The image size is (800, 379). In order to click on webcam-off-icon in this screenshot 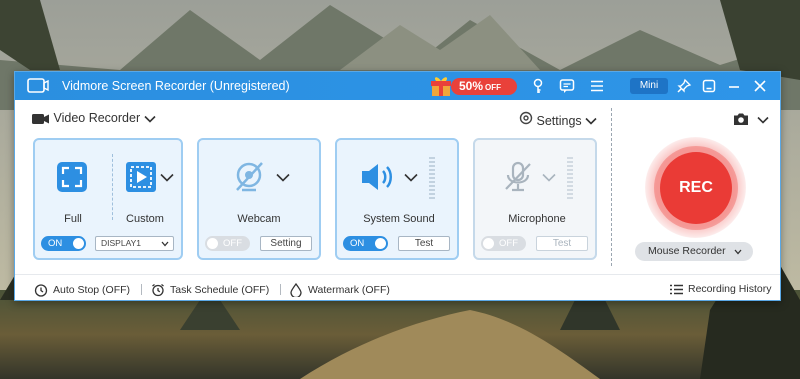, I will do `click(250, 177)`.